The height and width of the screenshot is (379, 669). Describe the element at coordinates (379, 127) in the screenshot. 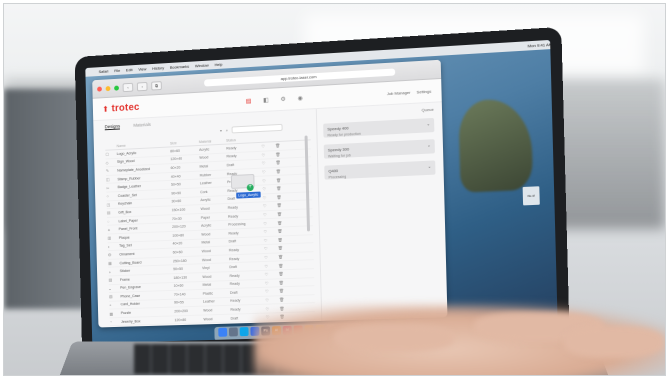

I see `machine-card: Speedy 400 ⌄ Ready for production` at that location.